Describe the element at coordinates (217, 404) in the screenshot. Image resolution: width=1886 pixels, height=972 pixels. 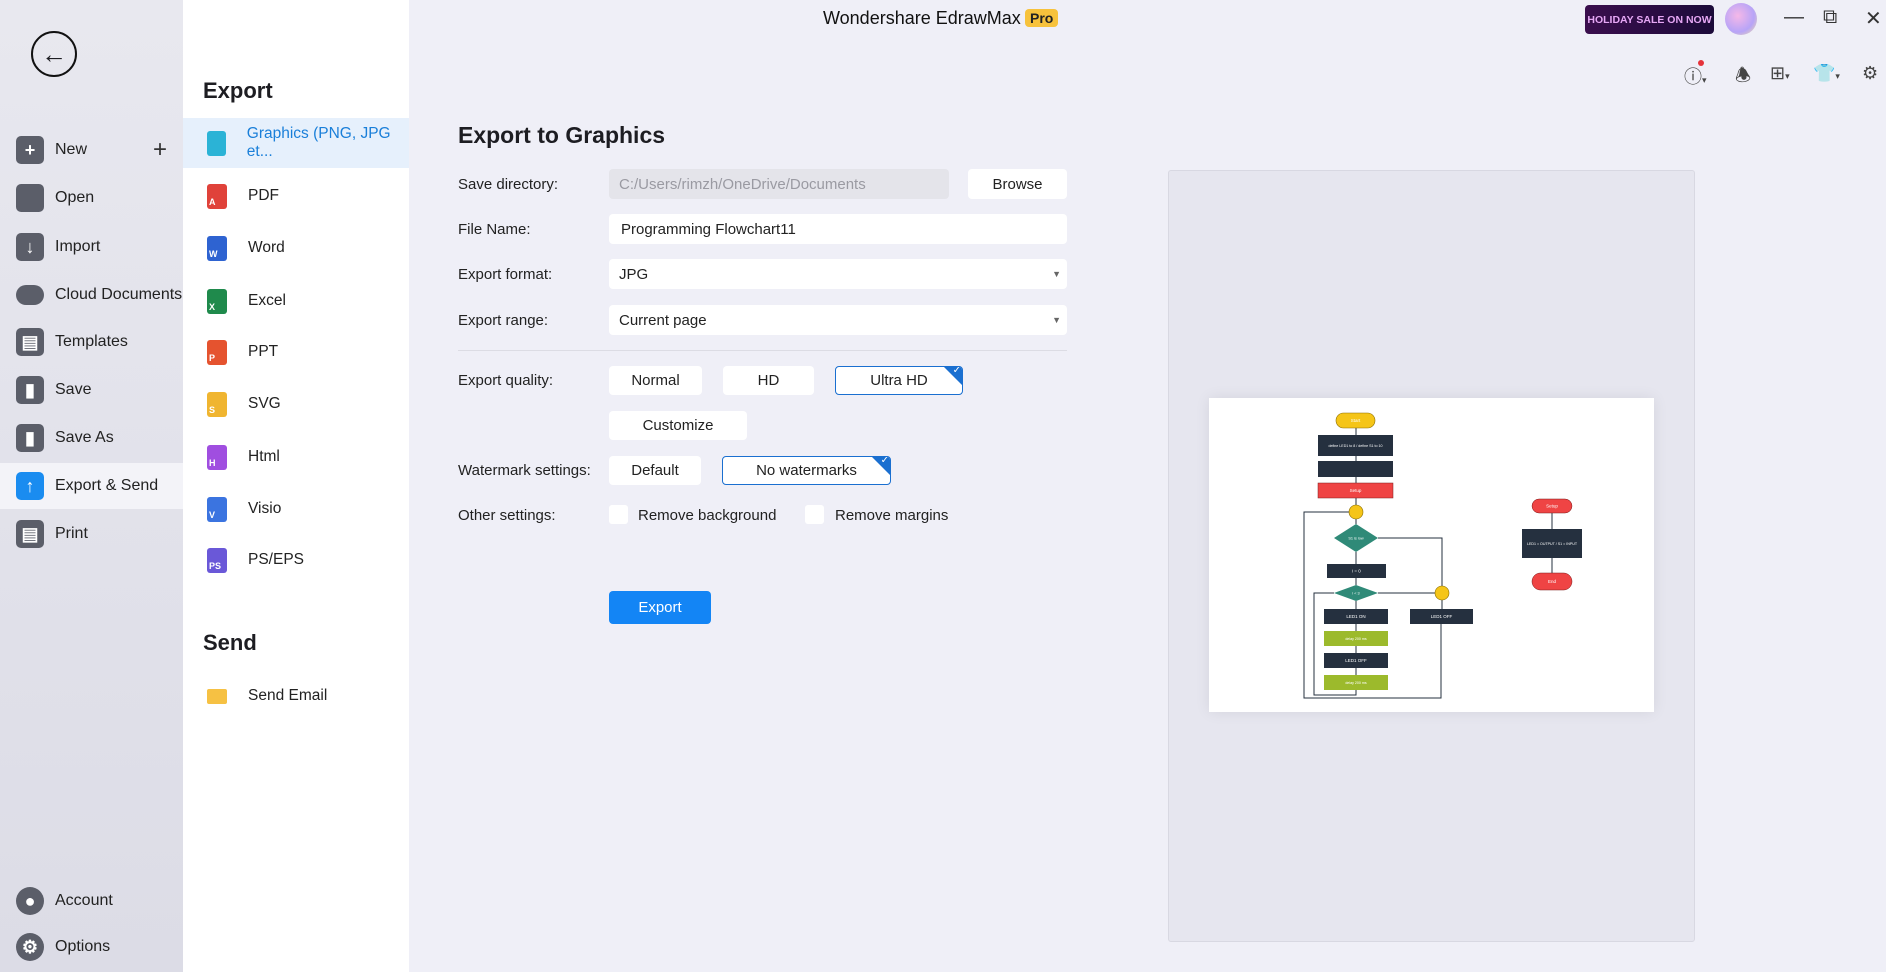
I see `svg-file-icon: S` at that location.